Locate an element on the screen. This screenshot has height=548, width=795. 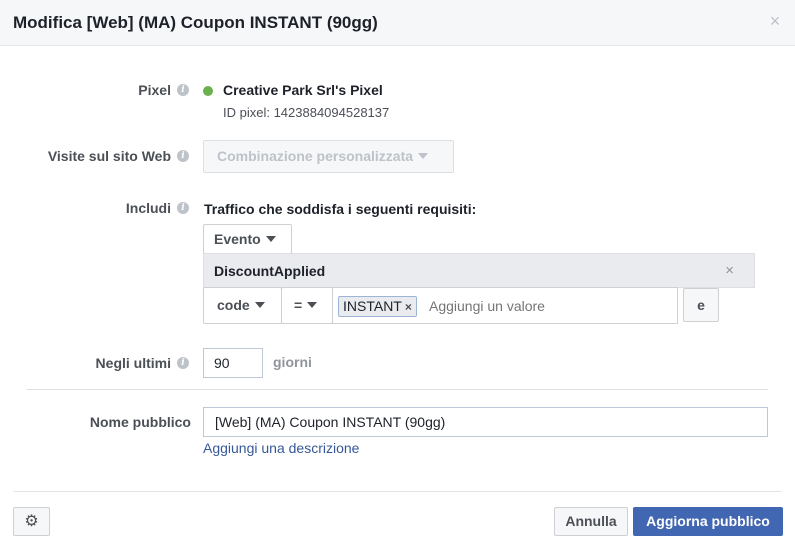
event-type-value: Evento is located at coordinates (237, 239).